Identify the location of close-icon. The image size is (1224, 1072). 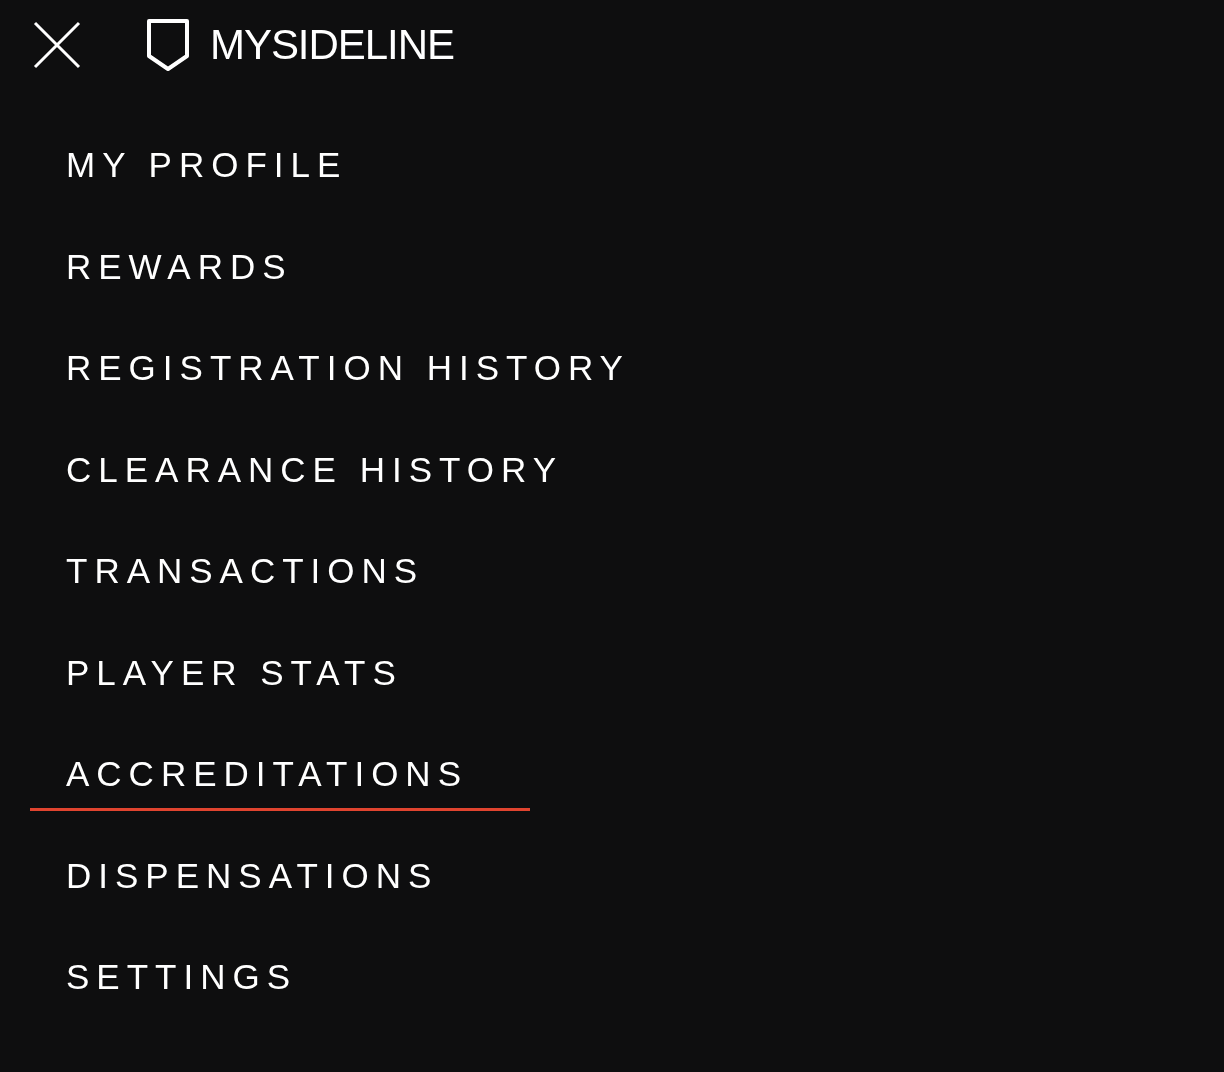
(57, 45).